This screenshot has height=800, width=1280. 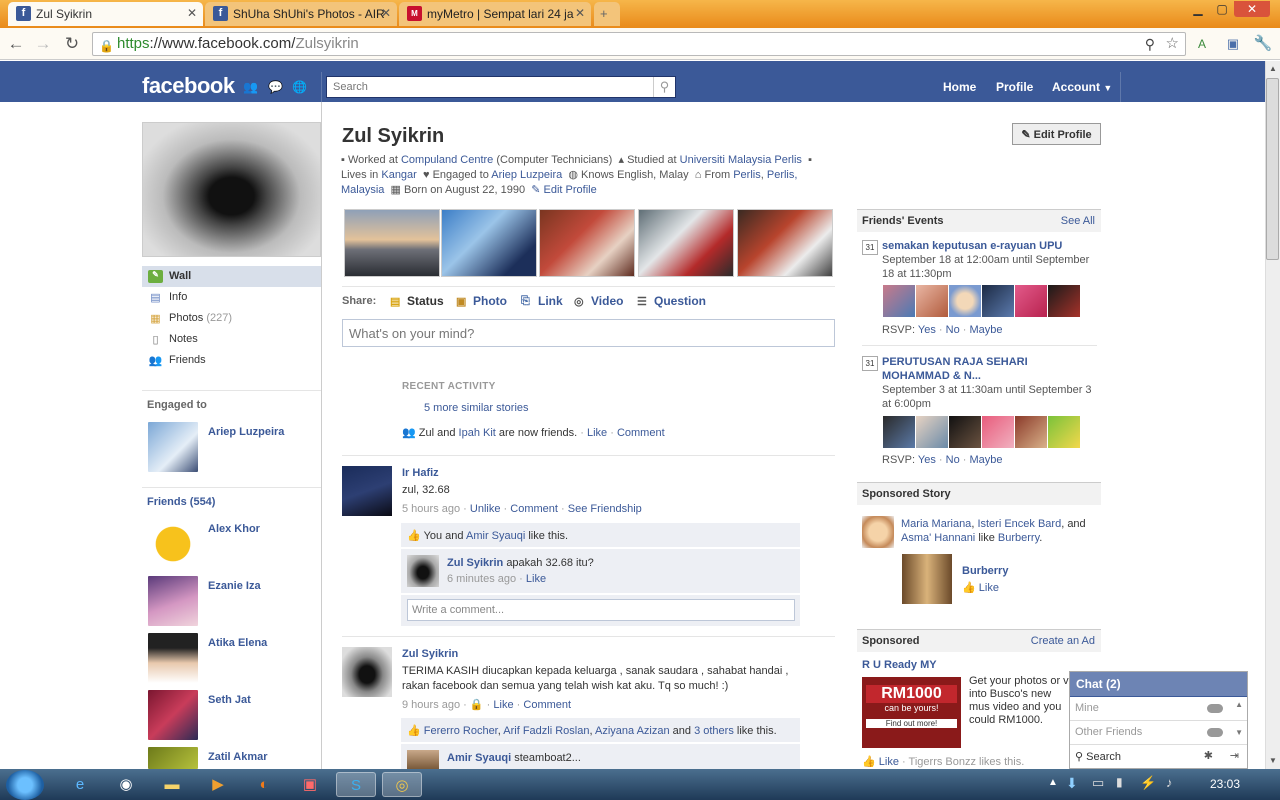 I want to click on address-bar: 🔒 https://www.facebook.com/Zulsyikrin ⚲ ☆, so click(x=639, y=44).